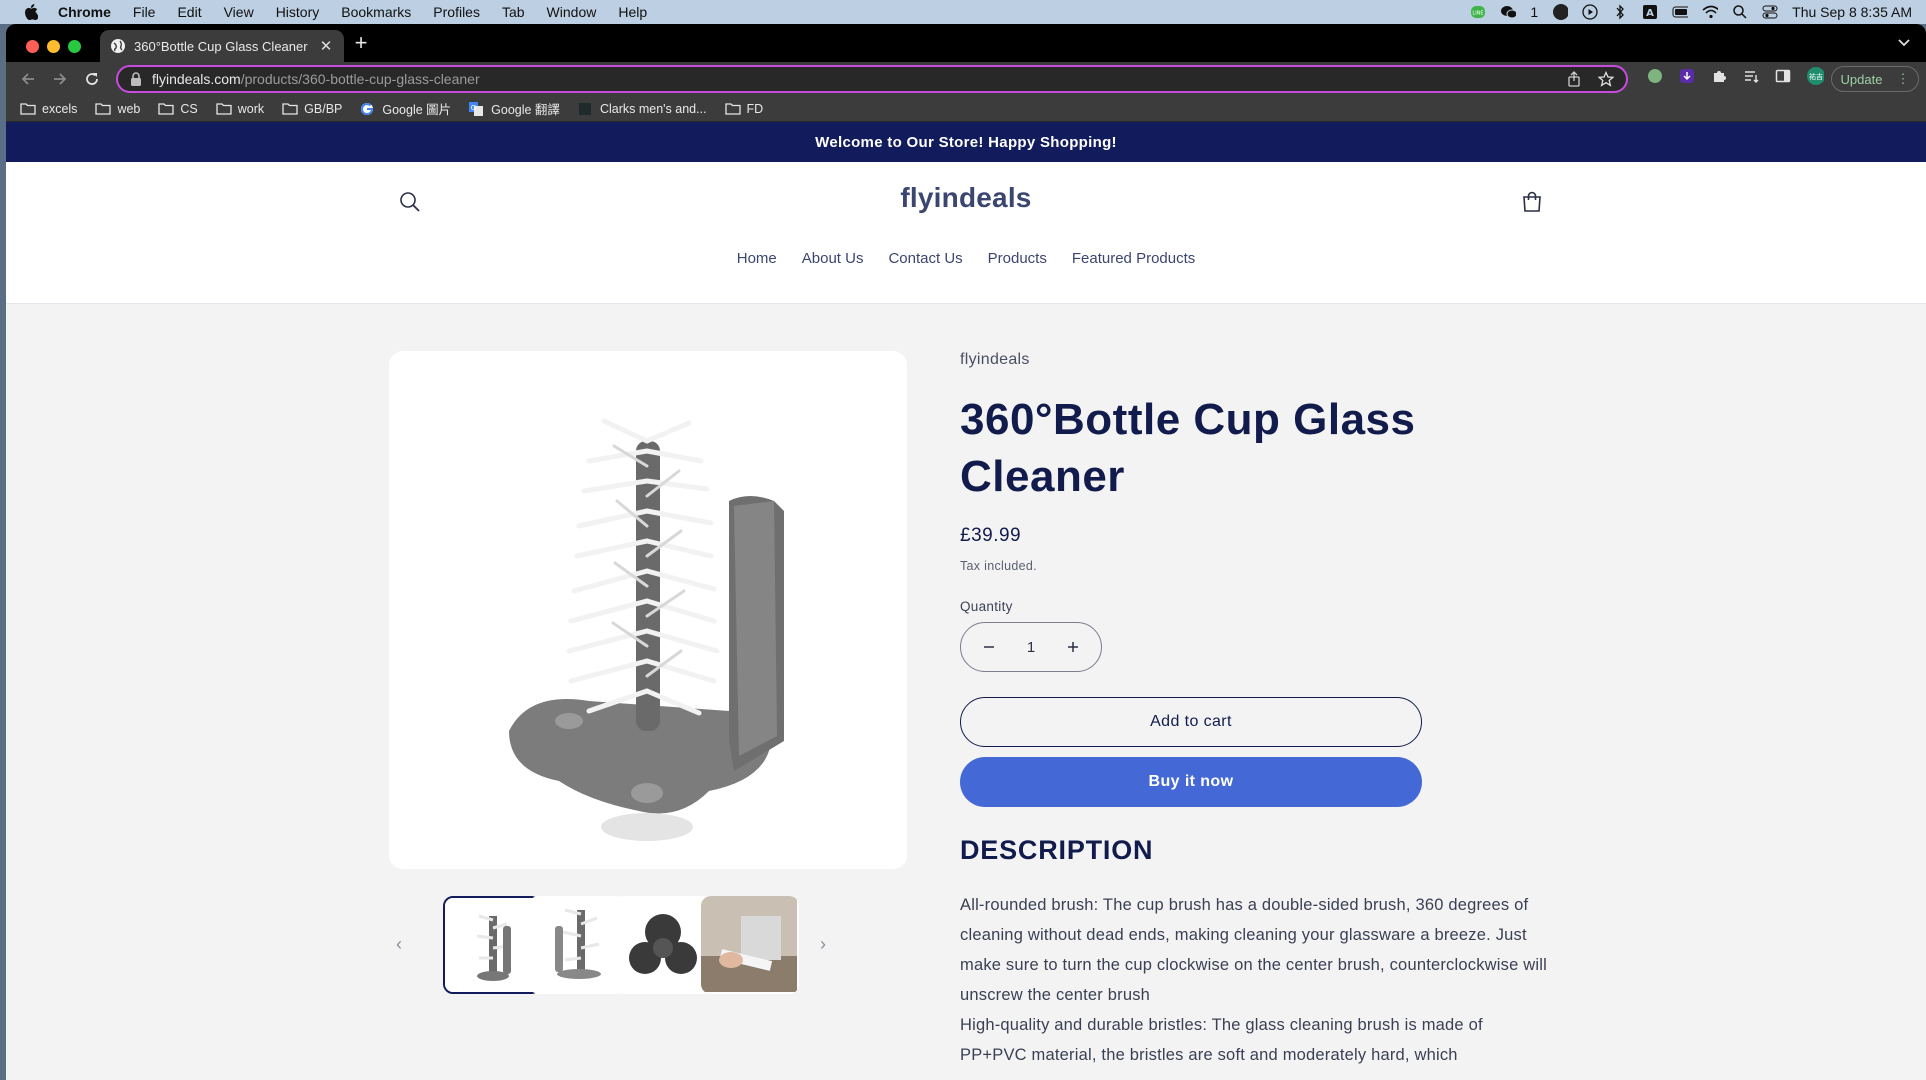  Describe the element at coordinates (360, 79) in the screenshot. I see `url-path: /products/360-bottle-cup-glass-cleaner` at that location.